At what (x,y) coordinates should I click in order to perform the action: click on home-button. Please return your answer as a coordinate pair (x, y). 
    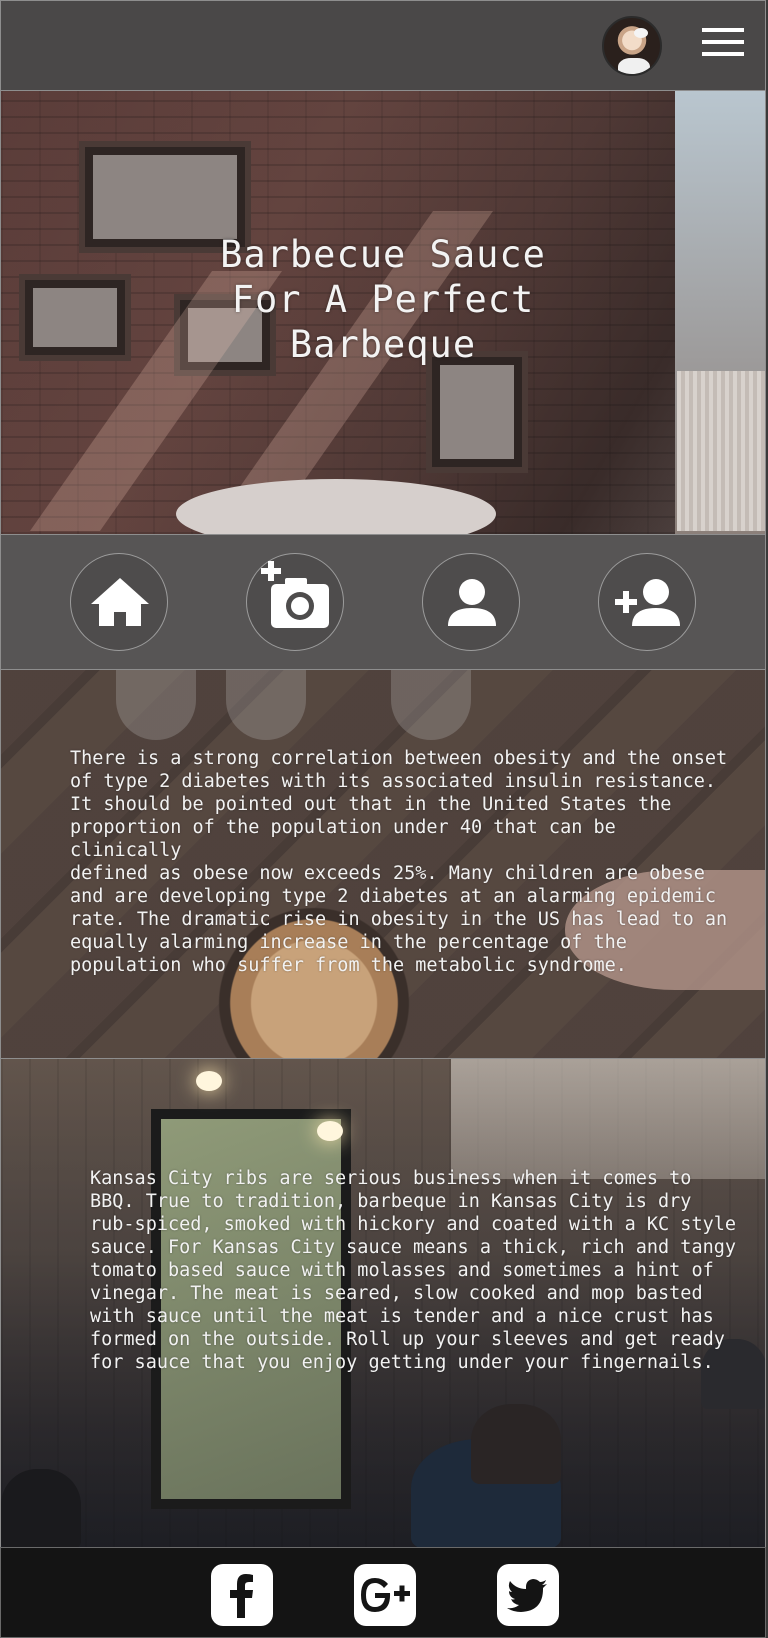
    Looking at the image, I should click on (119, 602).